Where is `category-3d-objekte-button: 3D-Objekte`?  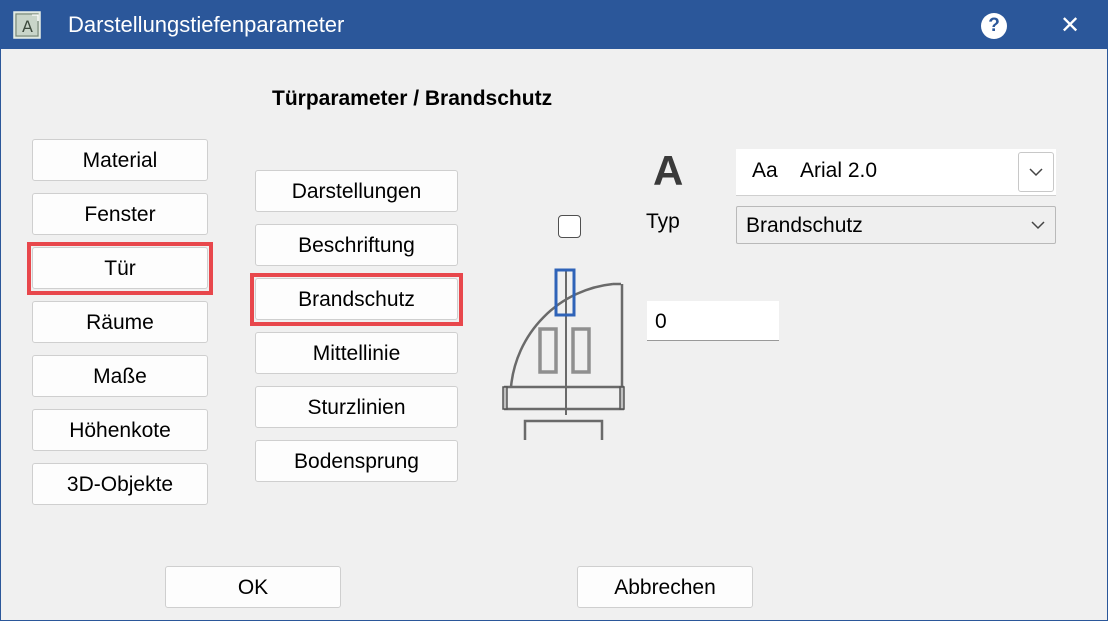 category-3d-objekte-button: 3D-Objekte is located at coordinates (120, 484).